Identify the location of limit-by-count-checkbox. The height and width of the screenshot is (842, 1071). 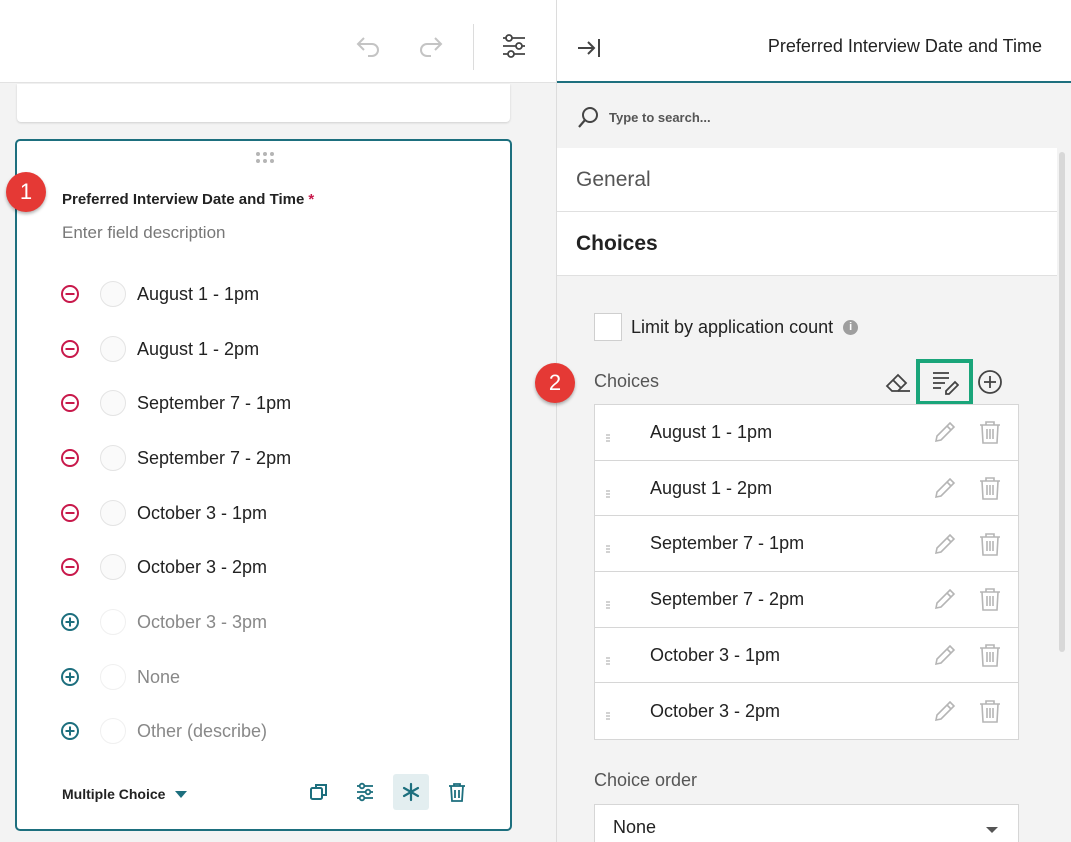
(608, 327).